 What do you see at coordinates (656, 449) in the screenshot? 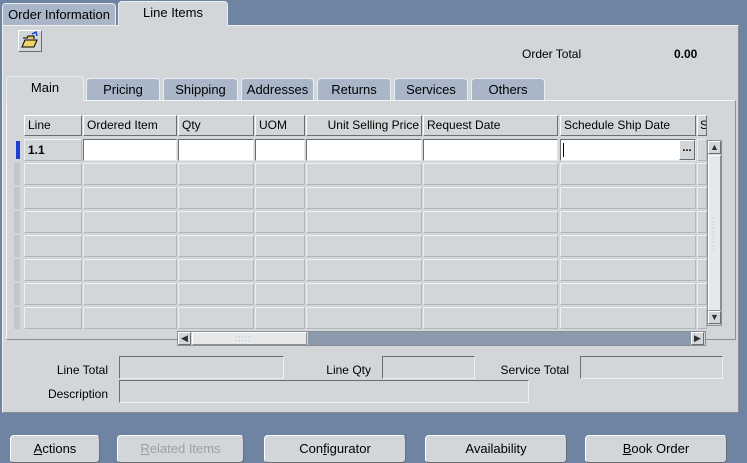
I see `book-order-button: Book Order` at bounding box center [656, 449].